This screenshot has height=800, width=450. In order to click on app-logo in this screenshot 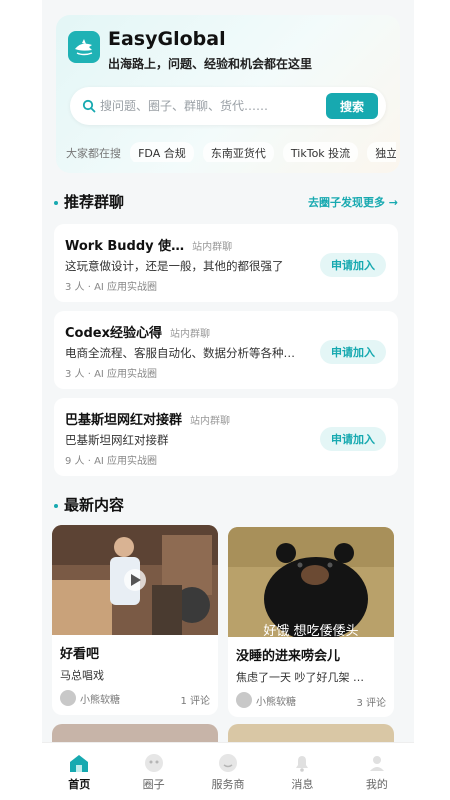, I will do `click(84, 47)`.